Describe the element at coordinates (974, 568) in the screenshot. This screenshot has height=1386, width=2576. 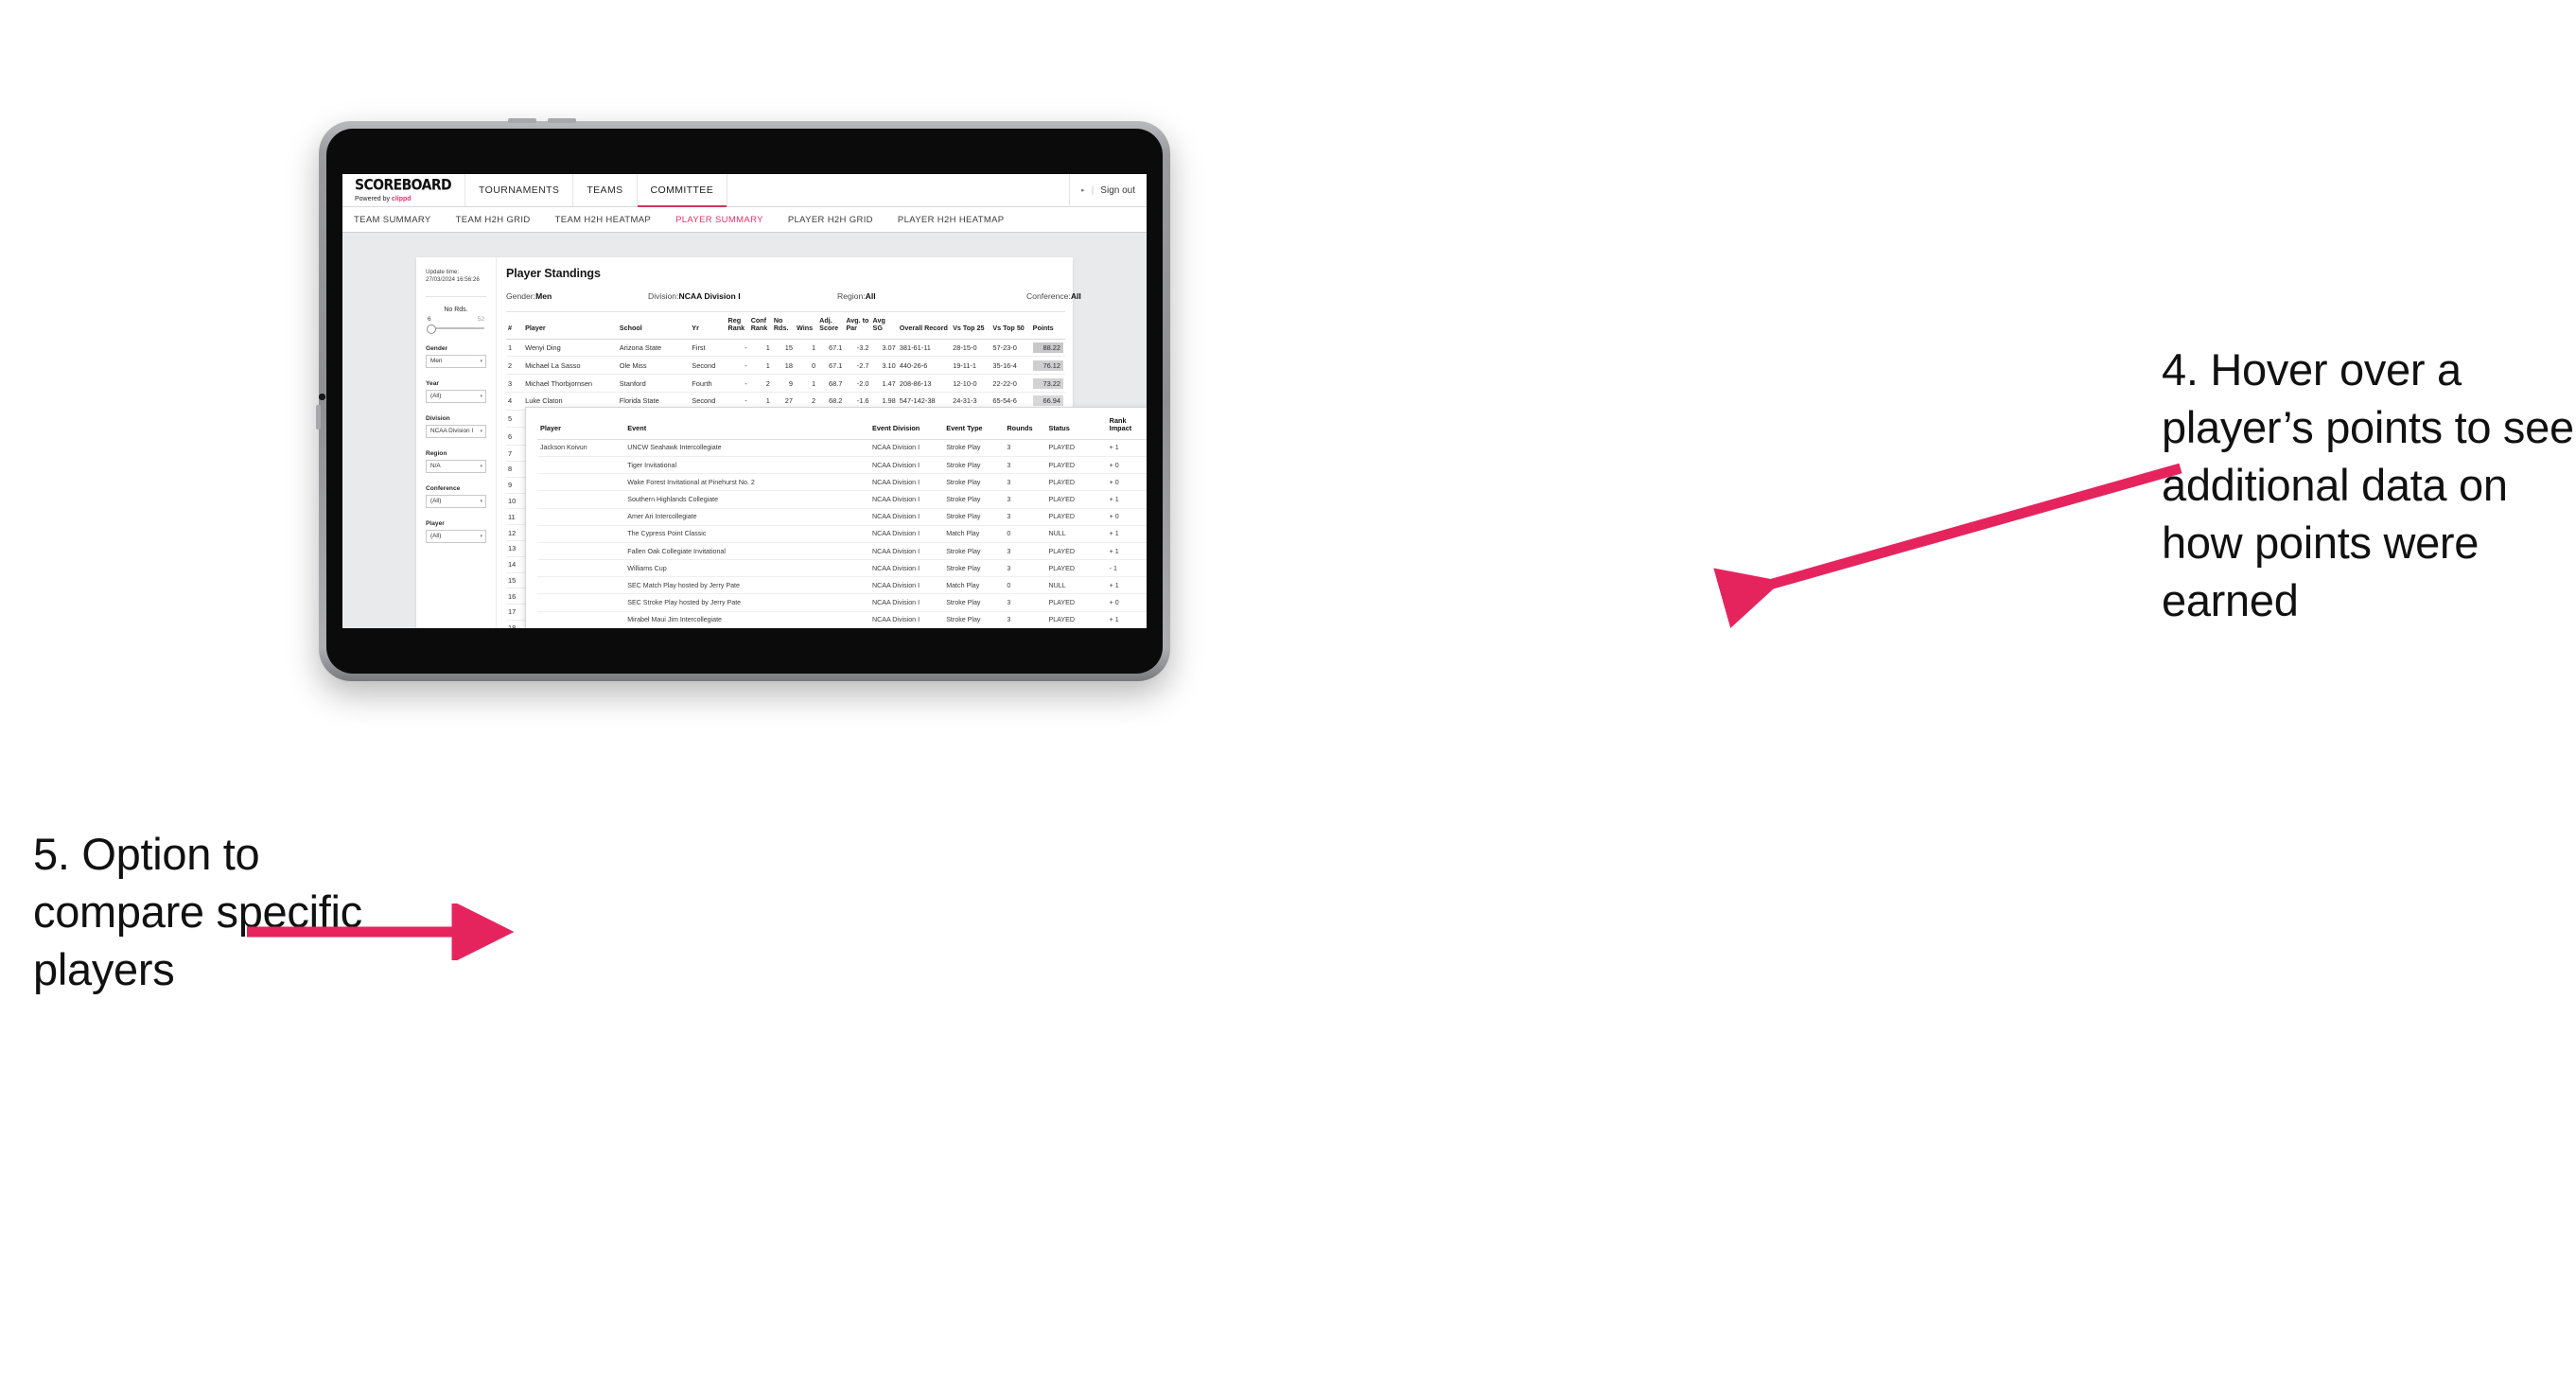
I see `tooltip-cell-type: Stroke Play` at that location.